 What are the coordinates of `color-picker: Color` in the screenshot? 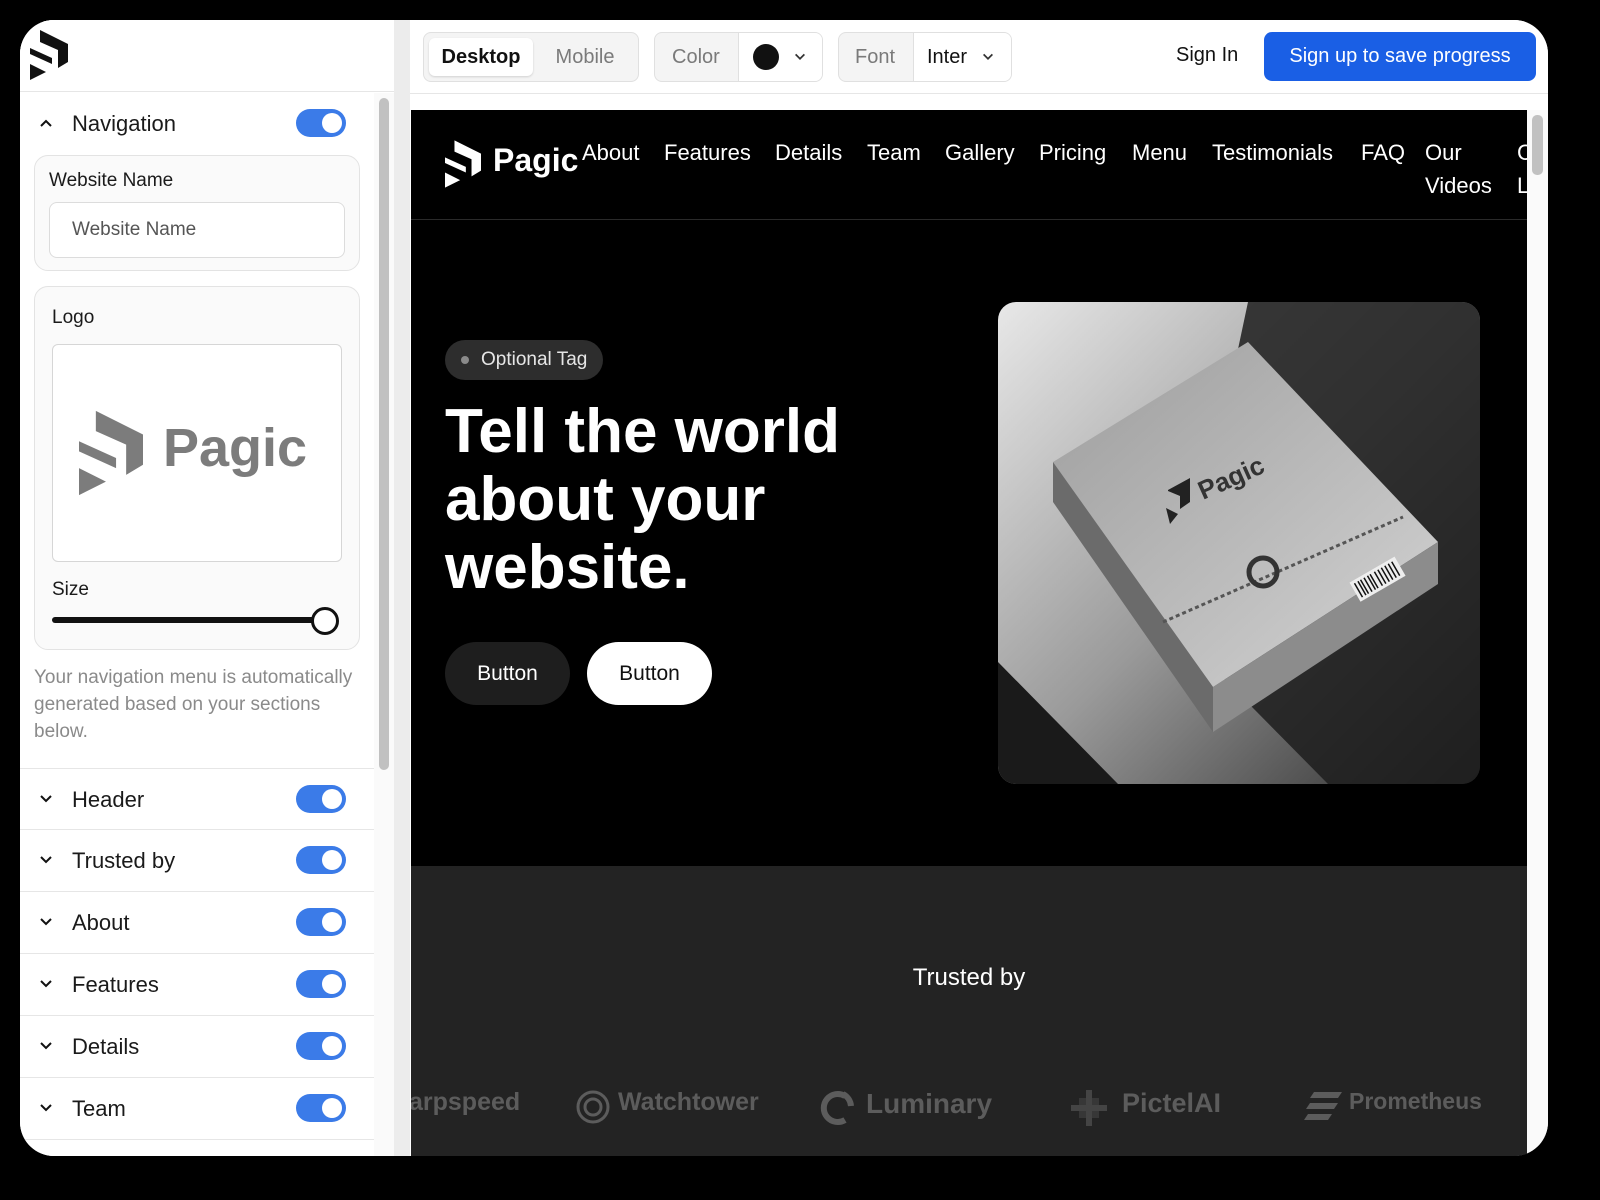 It's located at (738, 57).